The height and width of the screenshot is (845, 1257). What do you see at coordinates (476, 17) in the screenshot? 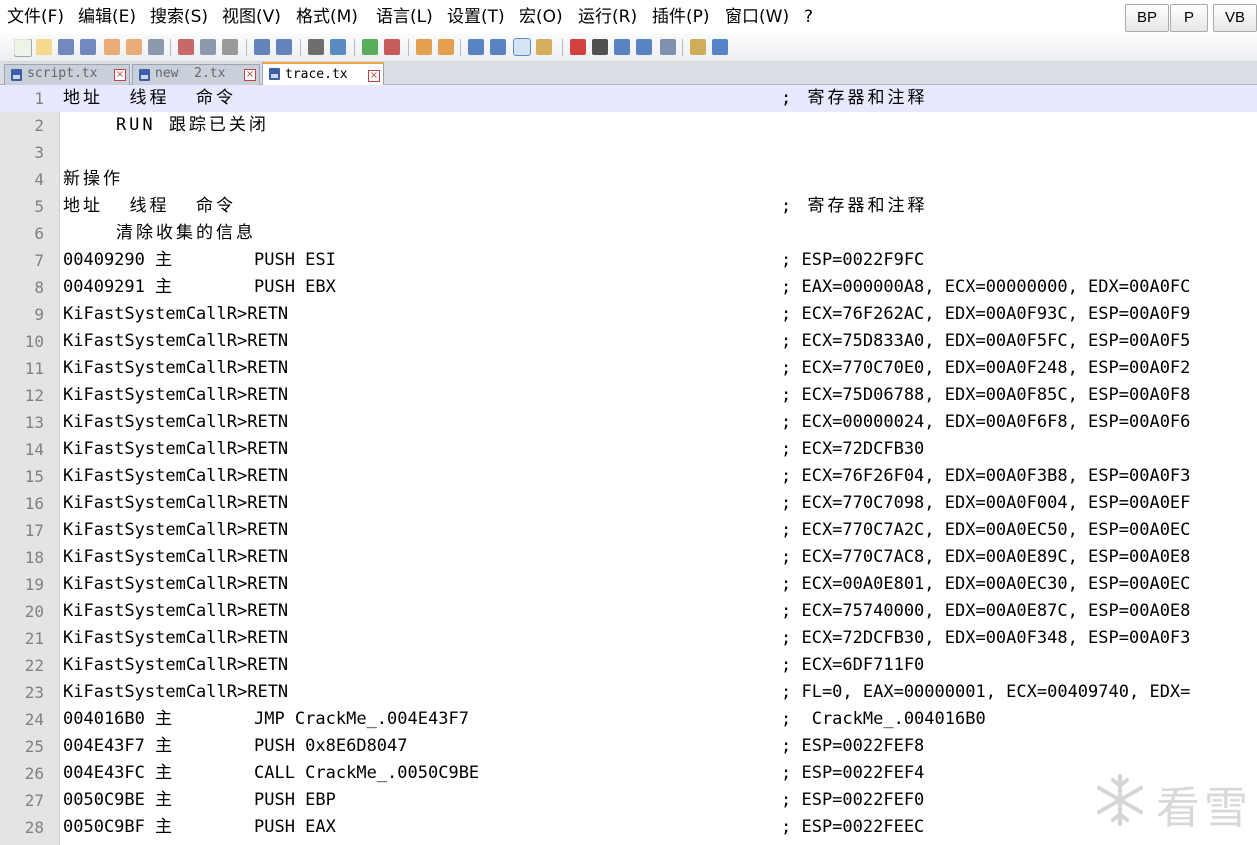
I see `menu-settings: 设置(T)` at bounding box center [476, 17].